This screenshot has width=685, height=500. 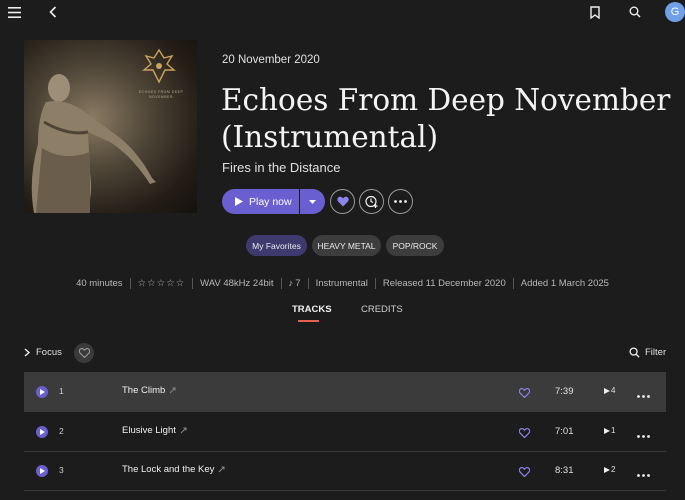 What do you see at coordinates (270, 201) in the screenshot?
I see `play-now-label: Play now` at bounding box center [270, 201].